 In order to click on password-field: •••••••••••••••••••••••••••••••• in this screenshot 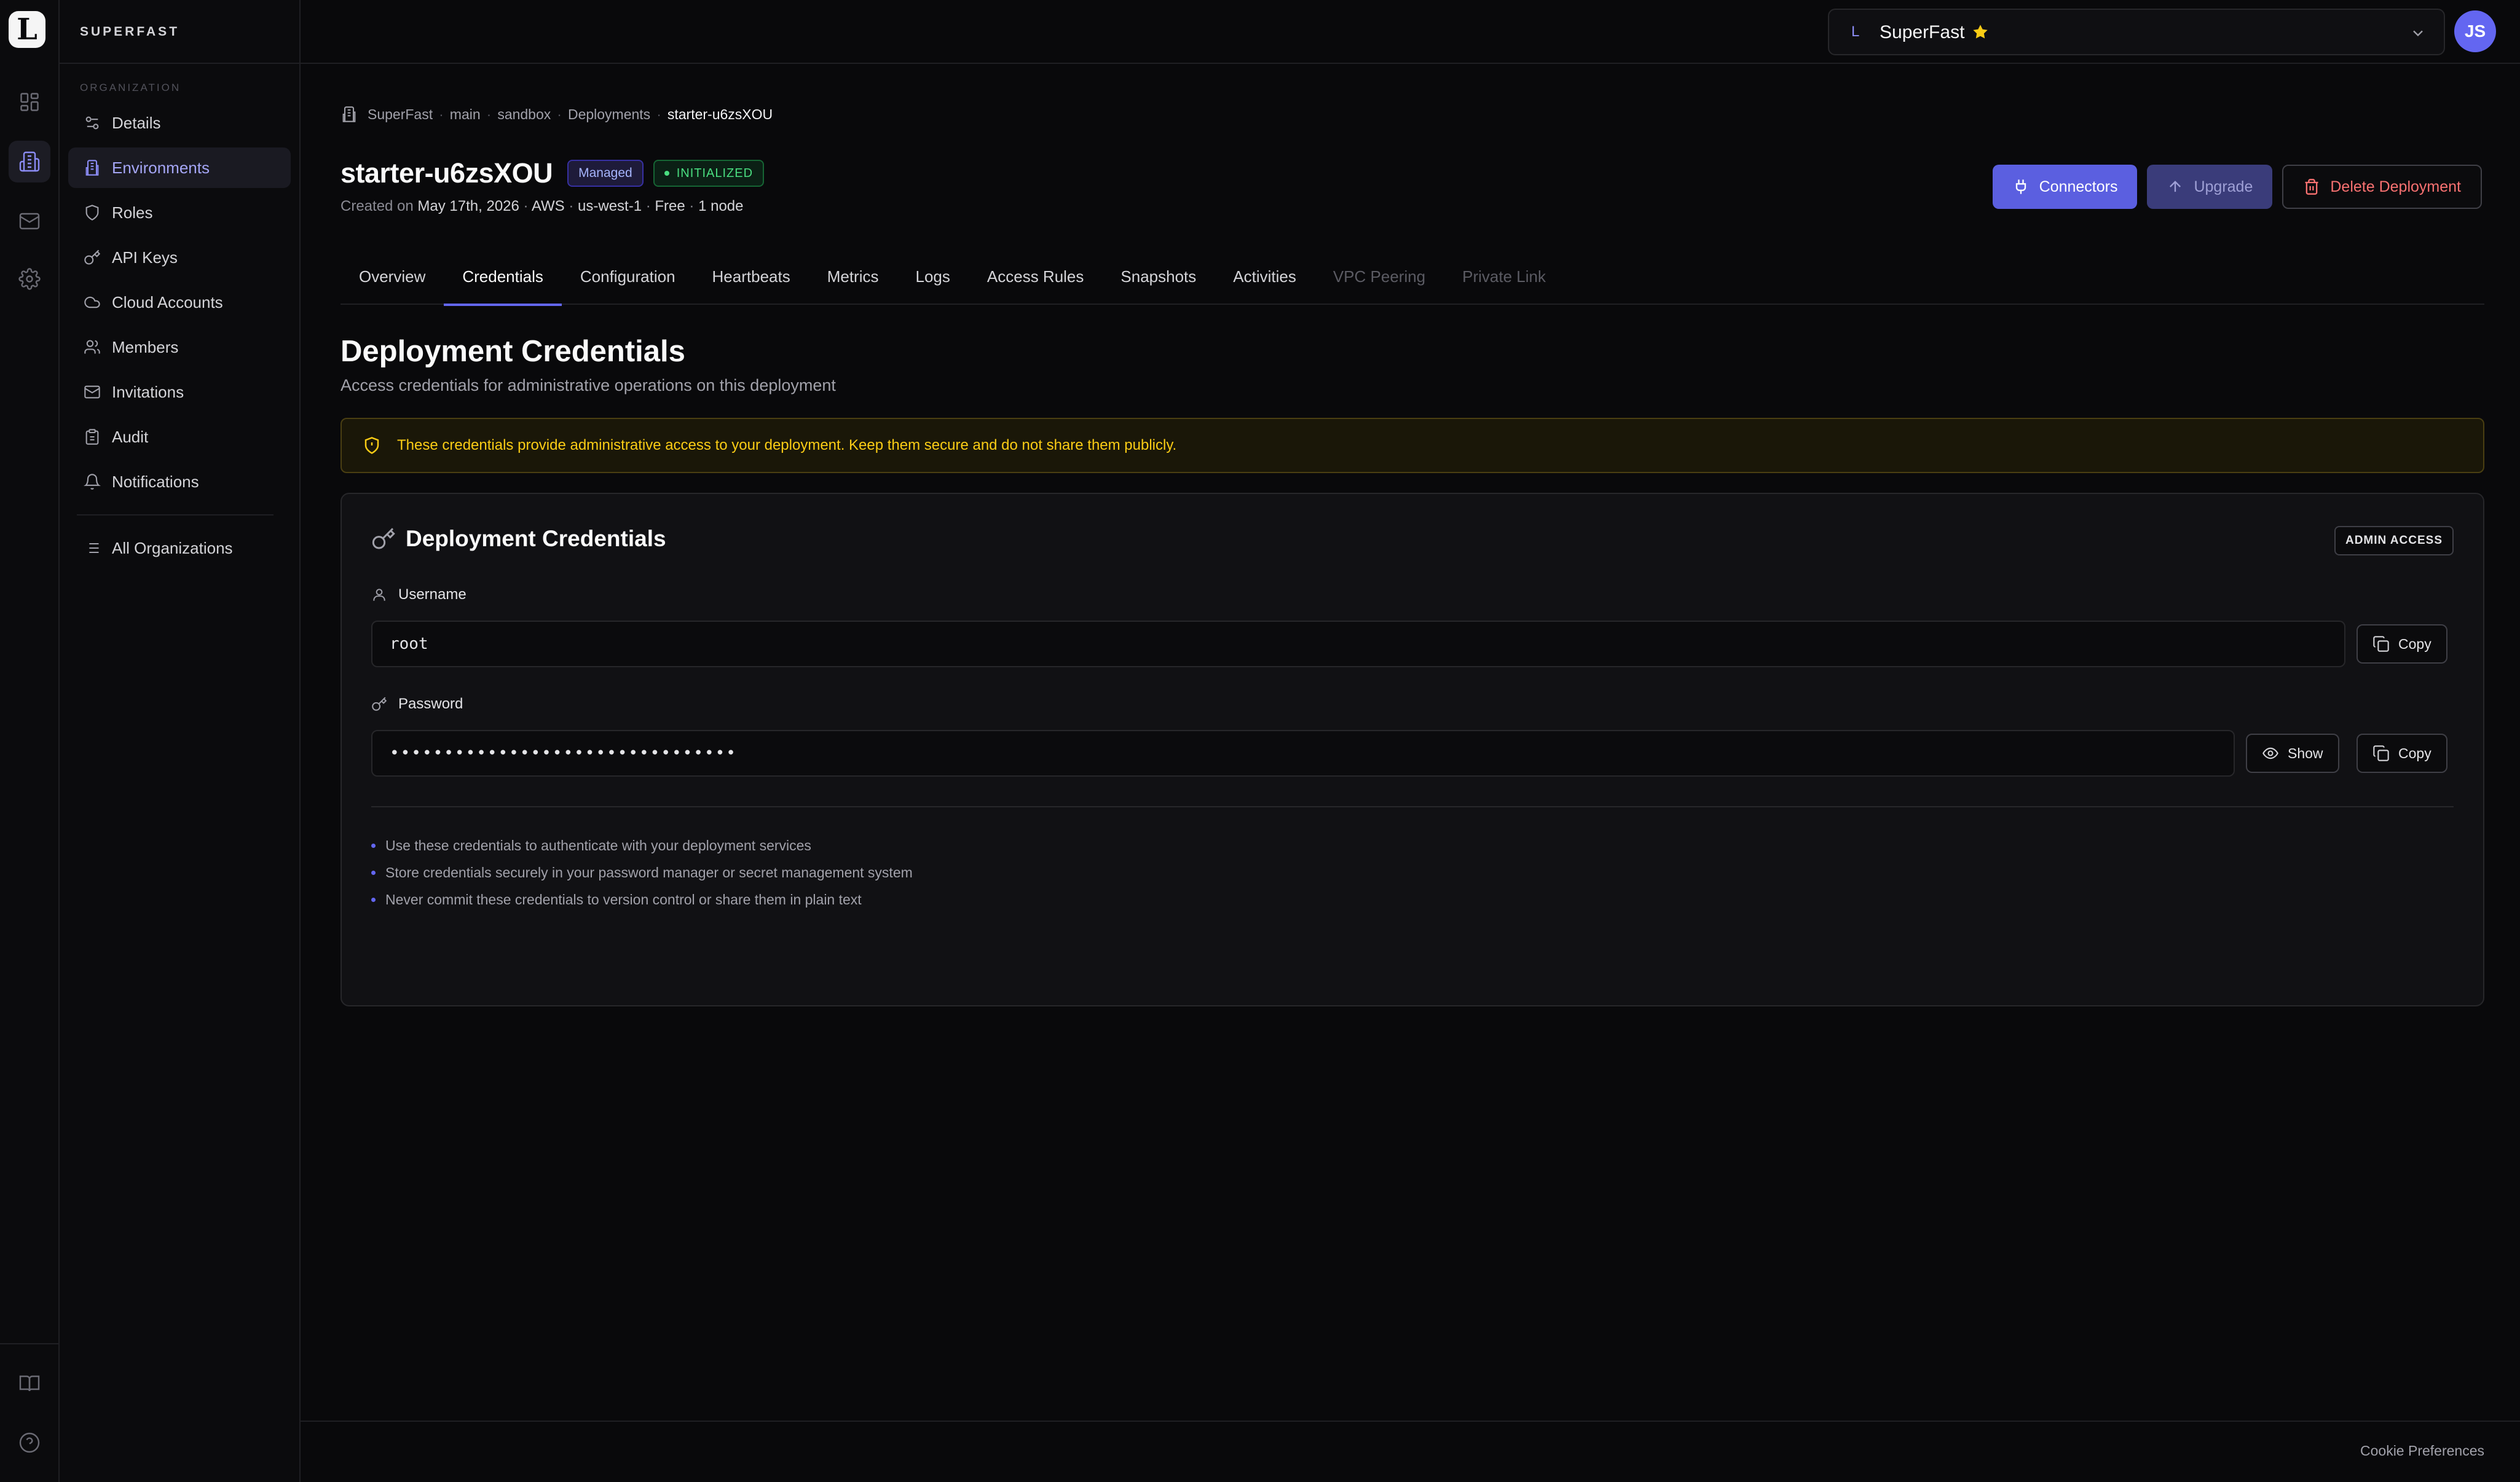, I will do `click(1303, 753)`.